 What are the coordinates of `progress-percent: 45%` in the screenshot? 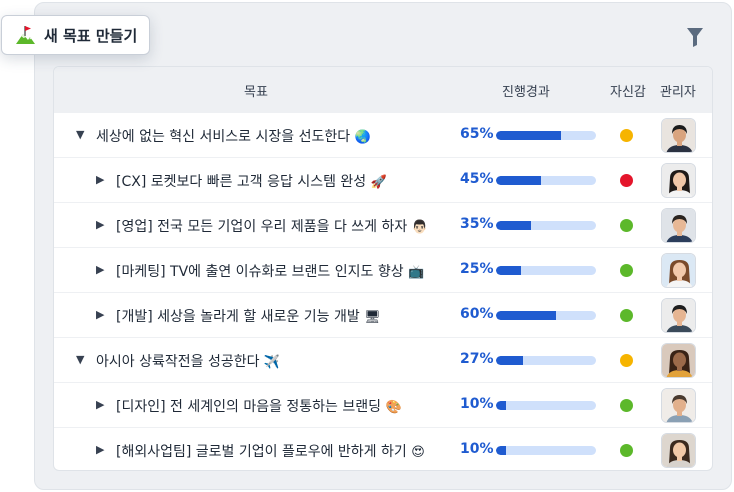 It's located at (477, 179).